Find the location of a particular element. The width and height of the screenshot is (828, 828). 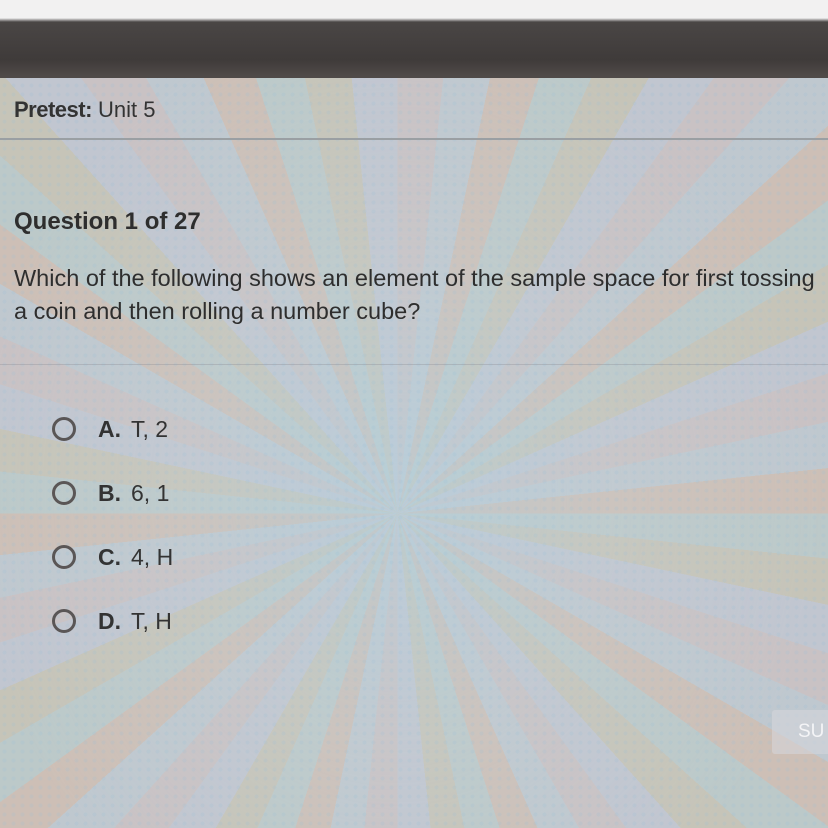

option-d: D. T, H is located at coordinates (112, 621).